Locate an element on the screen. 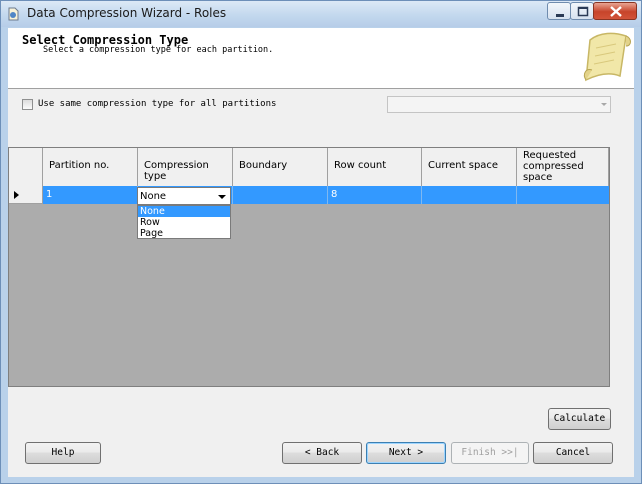  cell-text: 8 is located at coordinates (334, 194).